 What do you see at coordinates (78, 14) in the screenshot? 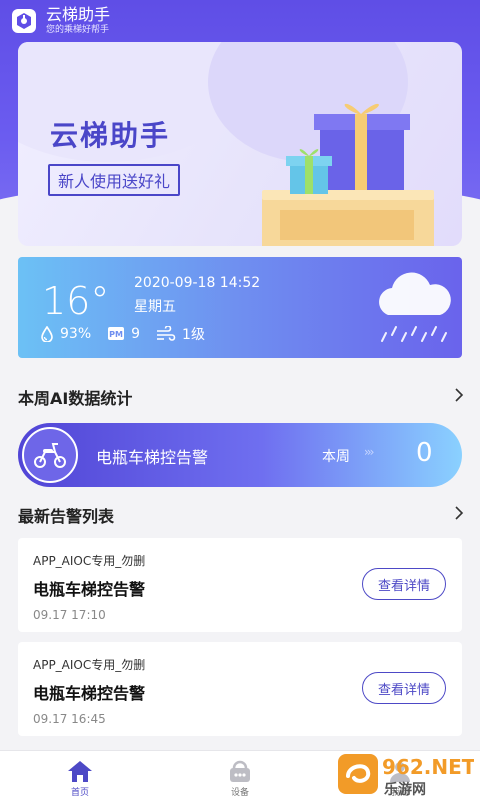
I see `app-title: 云梯助手` at bounding box center [78, 14].